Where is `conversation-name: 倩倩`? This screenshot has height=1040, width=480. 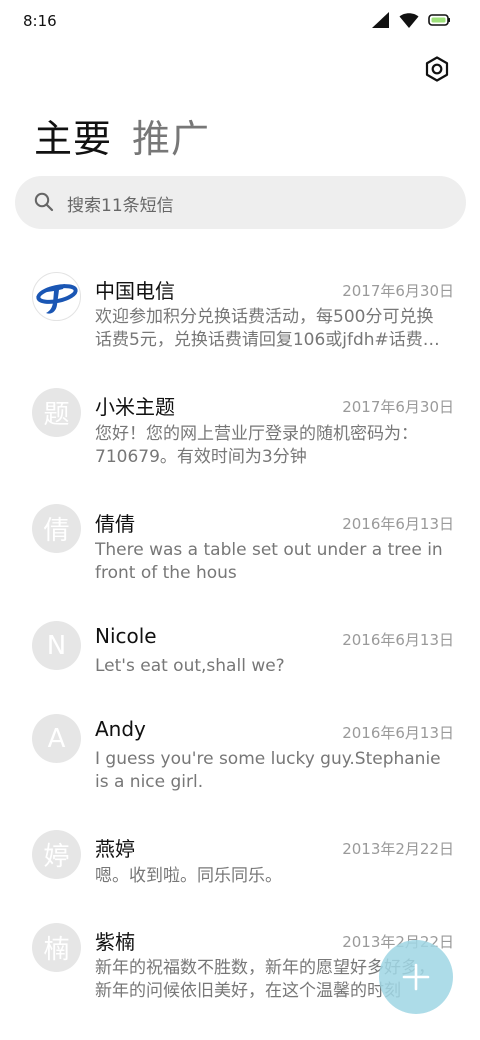 conversation-name: 倩倩 is located at coordinates (115, 524).